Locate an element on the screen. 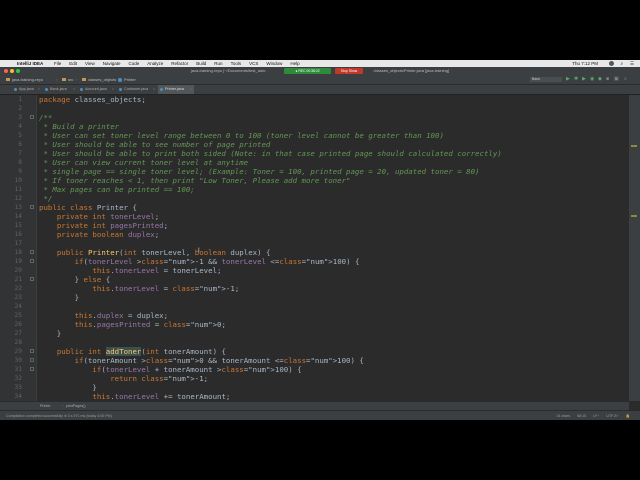 The width and height of the screenshot is (640, 480). search-everywhere-icon: ⌕ is located at coordinates (625, 79).